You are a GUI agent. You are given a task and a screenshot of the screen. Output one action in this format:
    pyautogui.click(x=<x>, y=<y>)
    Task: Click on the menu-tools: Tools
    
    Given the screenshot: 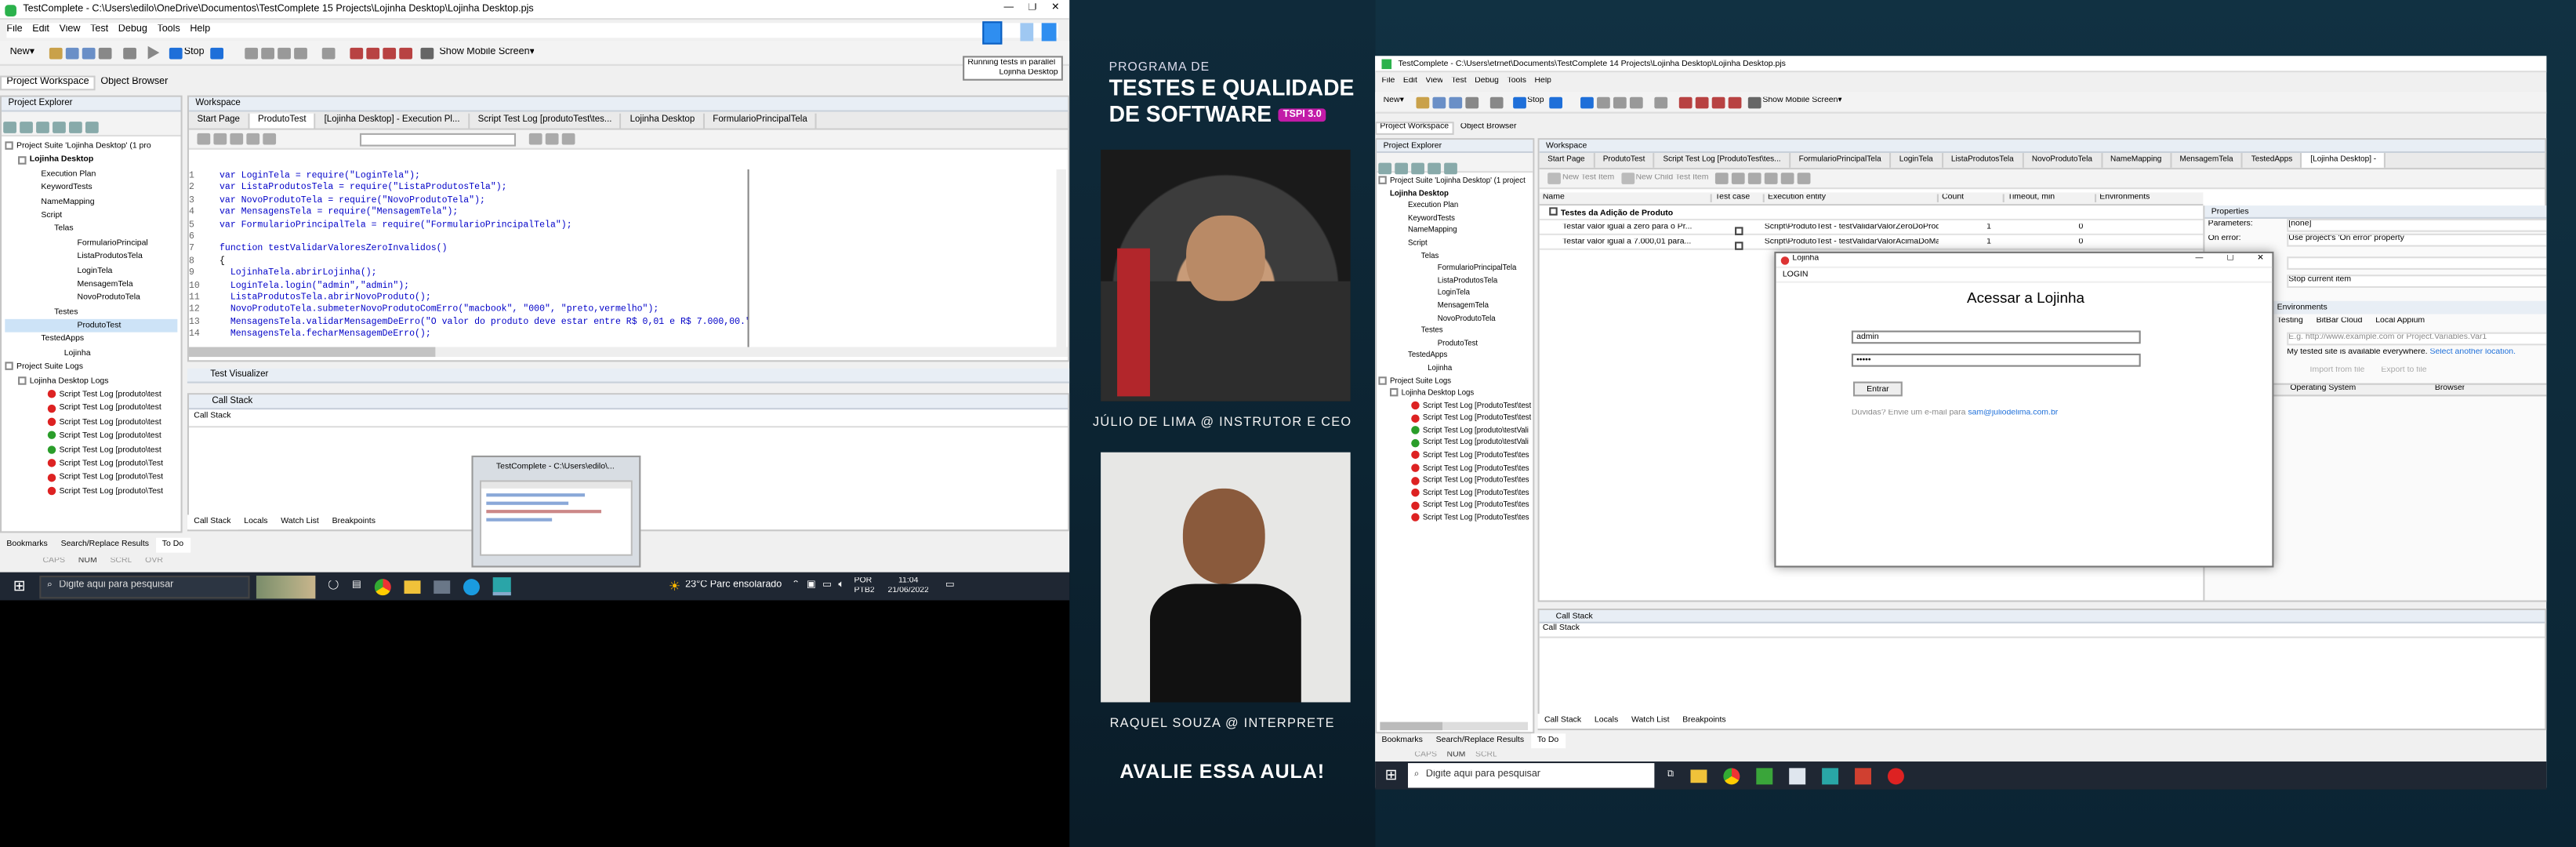 What is the action you would take?
    pyautogui.click(x=168, y=30)
    